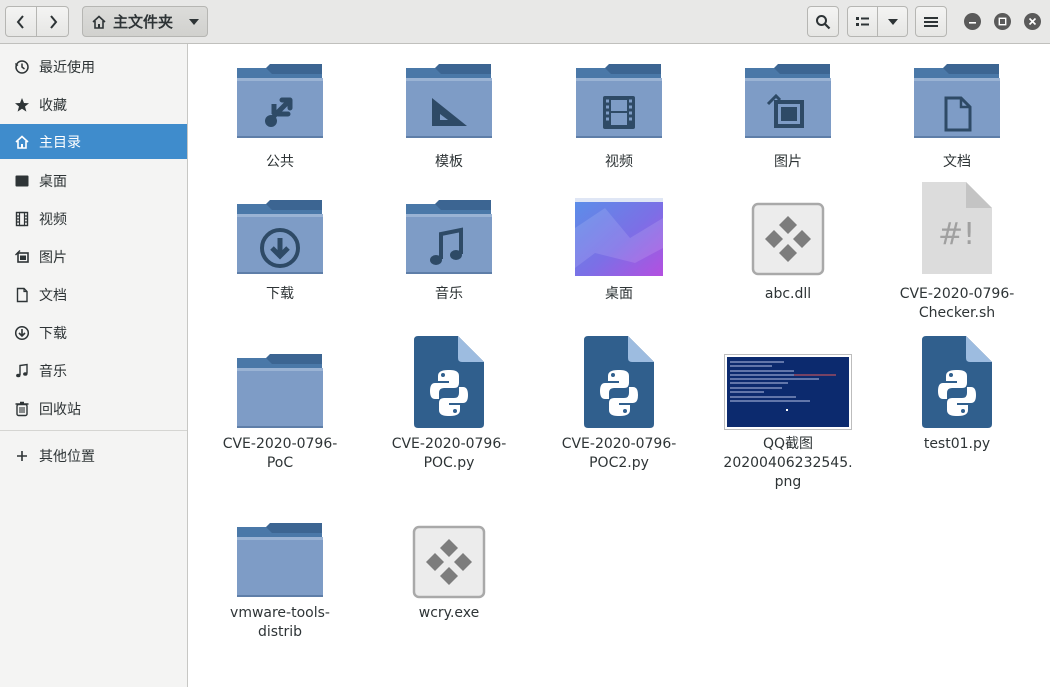 The height and width of the screenshot is (687, 1050). Describe the element at coordinates (280, 294) in the screenshot. I see `file-name-label: 下载` at that location.